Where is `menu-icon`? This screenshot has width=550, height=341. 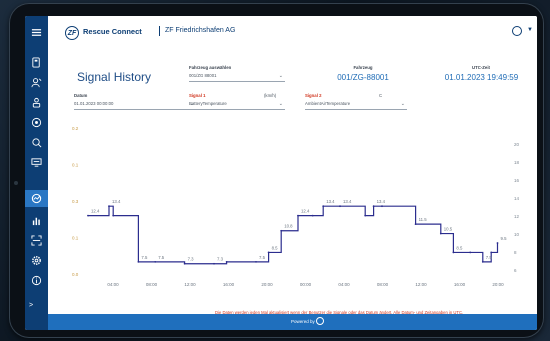 menu-icon is located at coordinates (36, 32).